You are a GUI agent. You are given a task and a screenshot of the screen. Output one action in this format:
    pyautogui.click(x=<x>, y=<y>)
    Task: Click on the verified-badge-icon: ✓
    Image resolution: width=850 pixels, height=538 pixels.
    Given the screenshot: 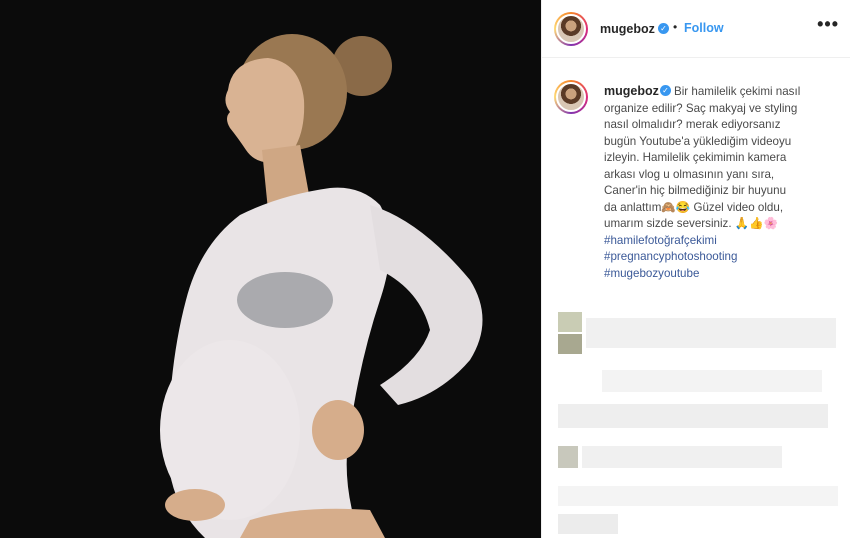 What is the action you would take?
    pyautogui.click(x=663, y=28)
    